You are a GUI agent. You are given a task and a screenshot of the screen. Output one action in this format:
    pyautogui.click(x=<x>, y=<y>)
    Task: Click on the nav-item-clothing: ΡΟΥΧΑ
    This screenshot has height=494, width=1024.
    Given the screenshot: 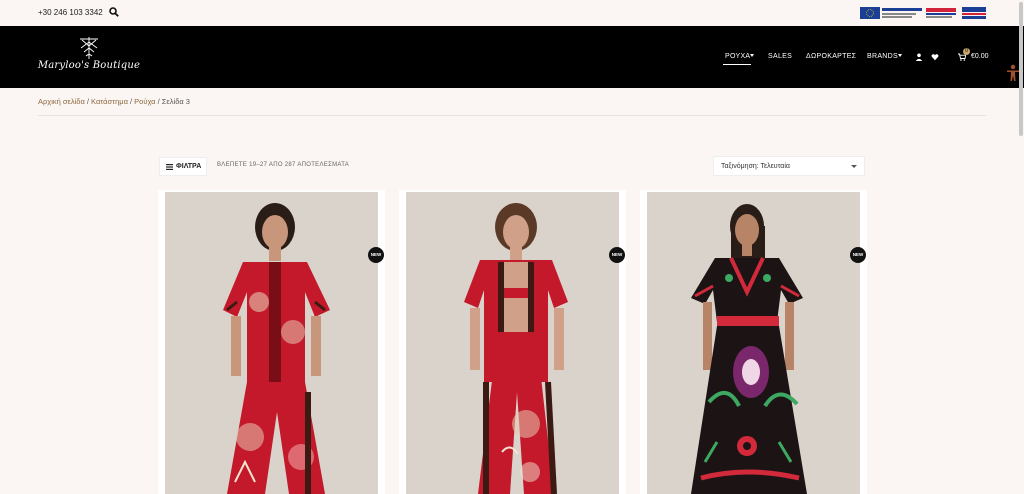 What is the action you would take?
    pyautogui.click(x=737, y=56)
    